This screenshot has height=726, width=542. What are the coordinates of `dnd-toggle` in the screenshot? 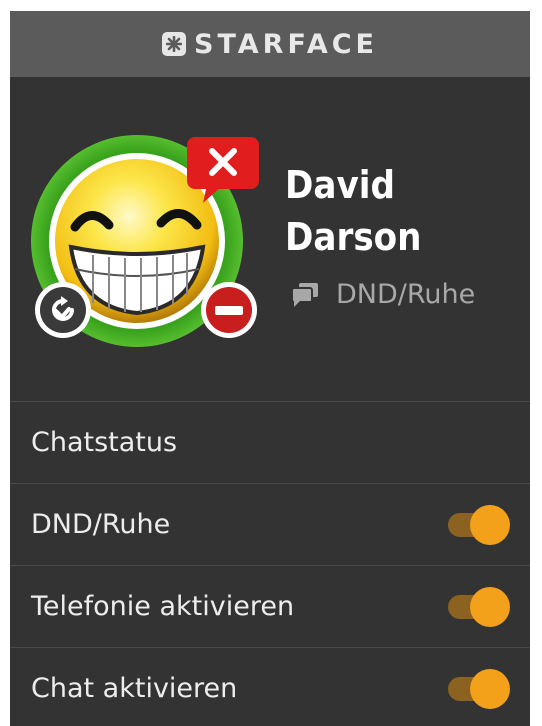 It's located at (478, 524).